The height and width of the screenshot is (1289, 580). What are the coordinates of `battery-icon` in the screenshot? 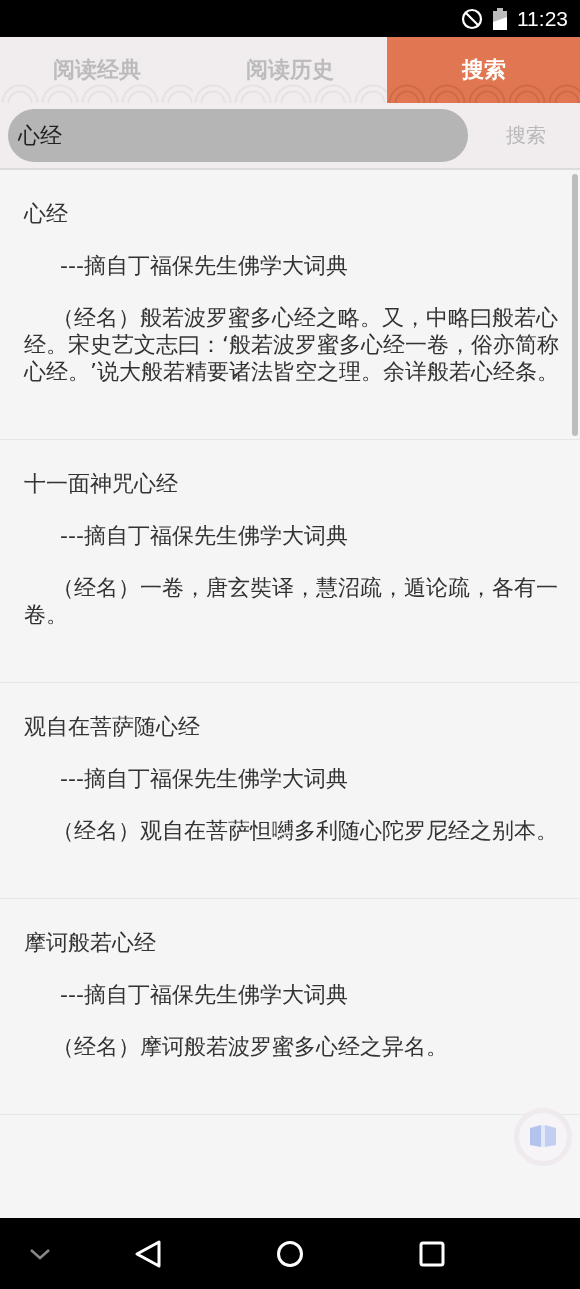 It's located at (500, 18).